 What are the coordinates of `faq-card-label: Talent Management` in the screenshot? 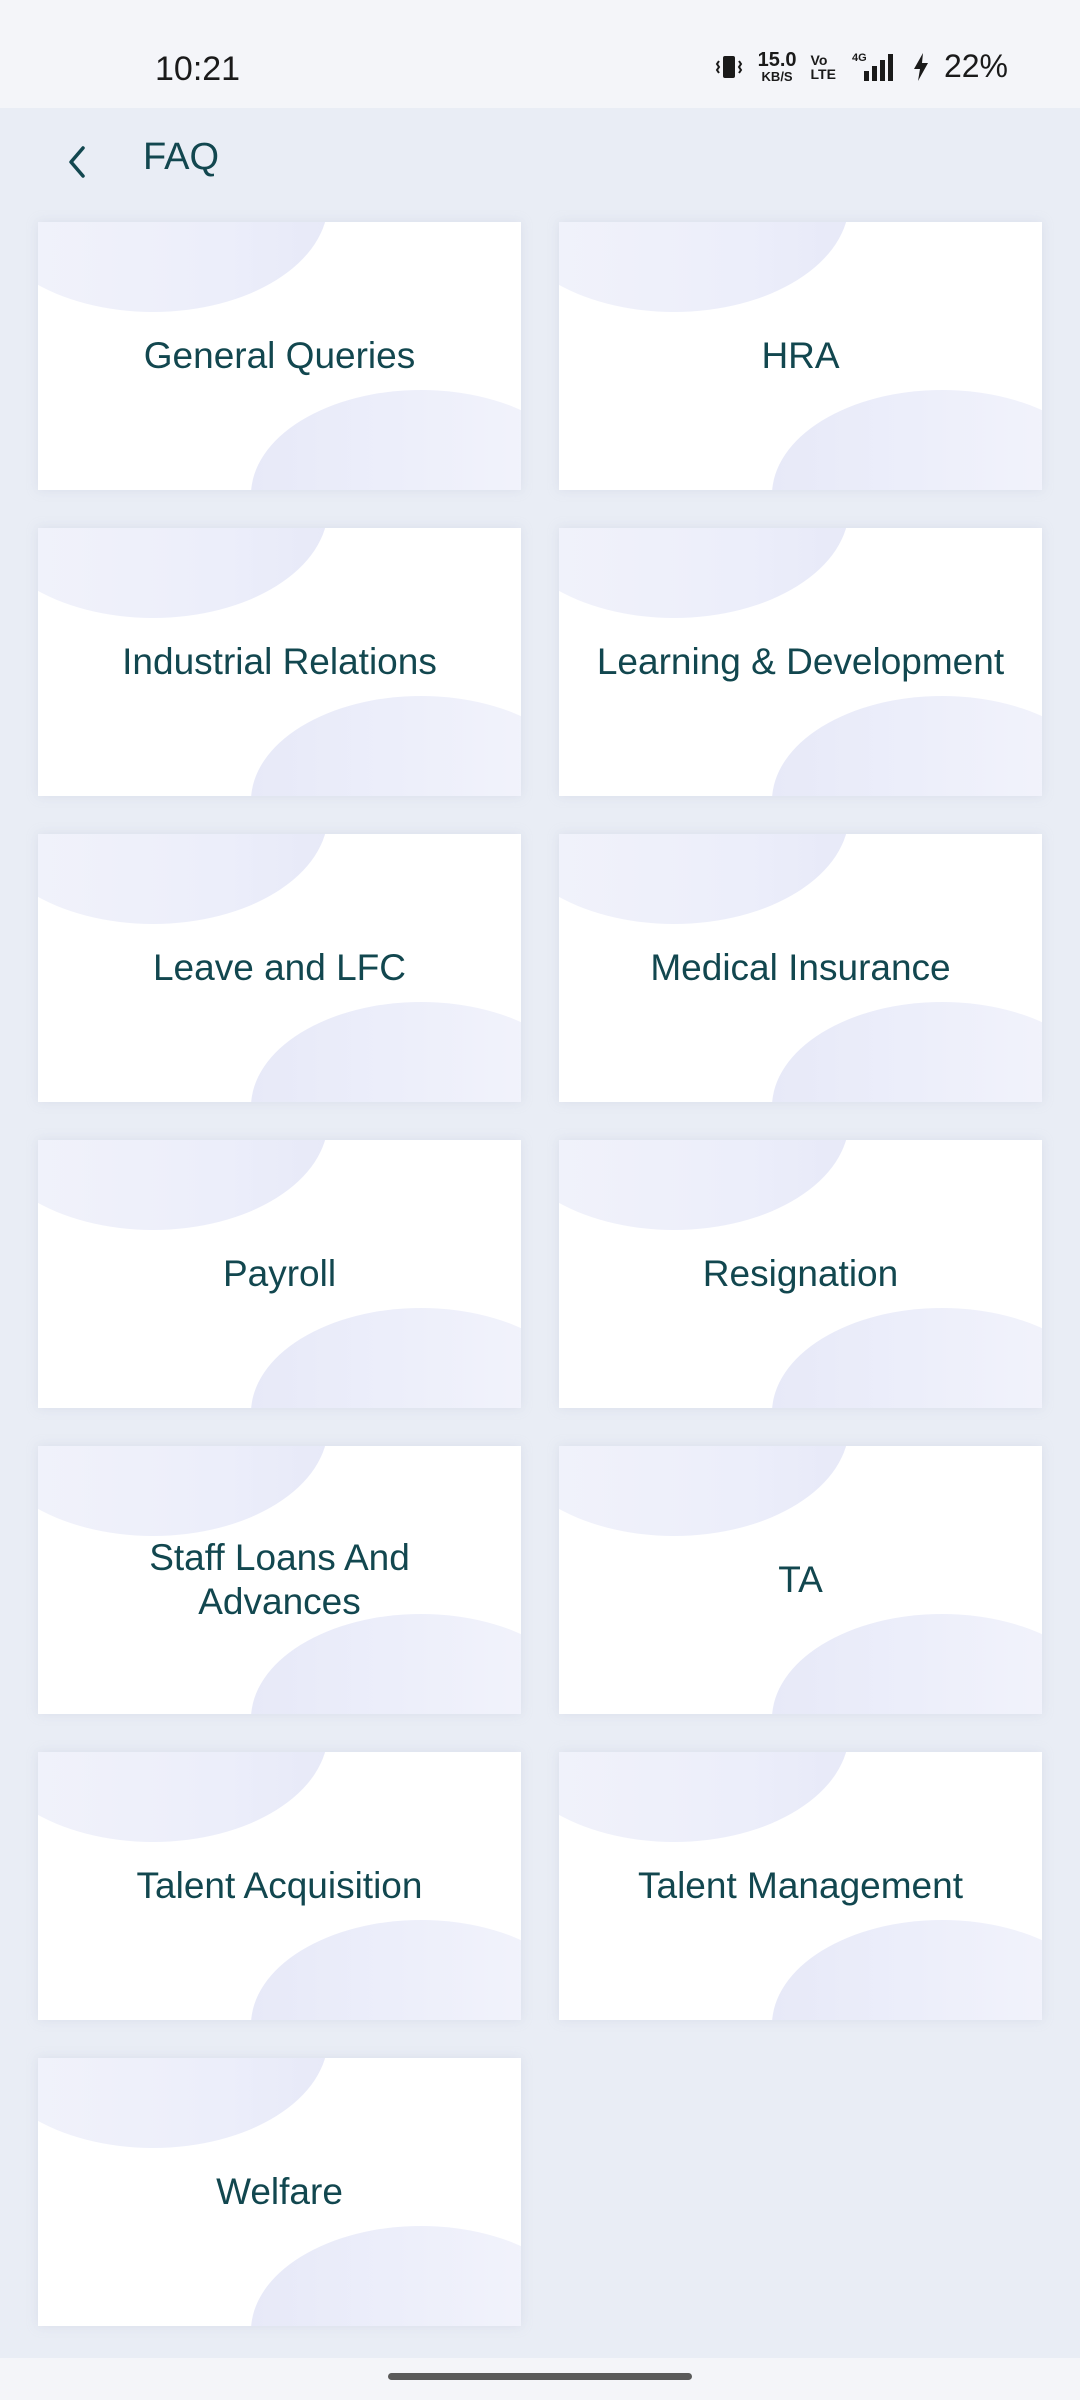 It's located at (800, 1885).